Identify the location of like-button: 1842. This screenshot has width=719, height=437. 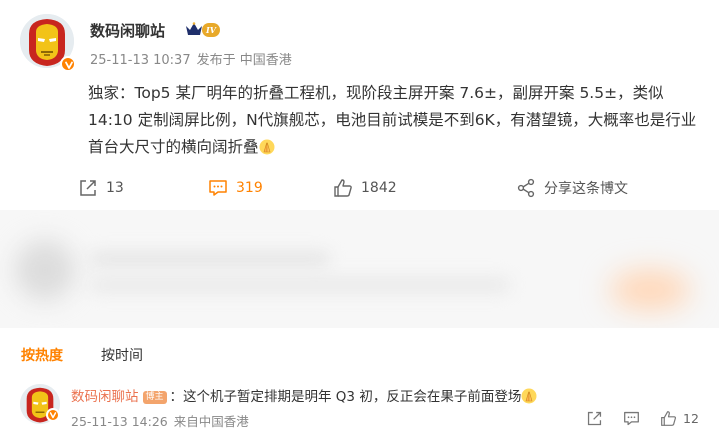
(365, 188).